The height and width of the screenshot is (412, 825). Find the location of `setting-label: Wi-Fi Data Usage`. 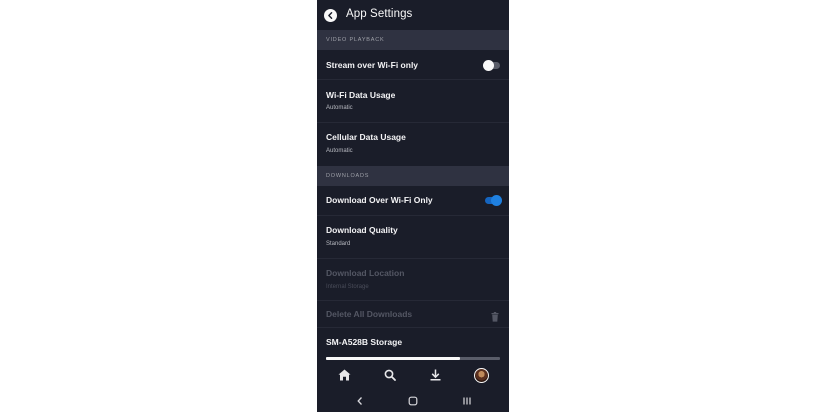

setting-label: Wi-Fi Data Usage is located at coordinates (361, 95).